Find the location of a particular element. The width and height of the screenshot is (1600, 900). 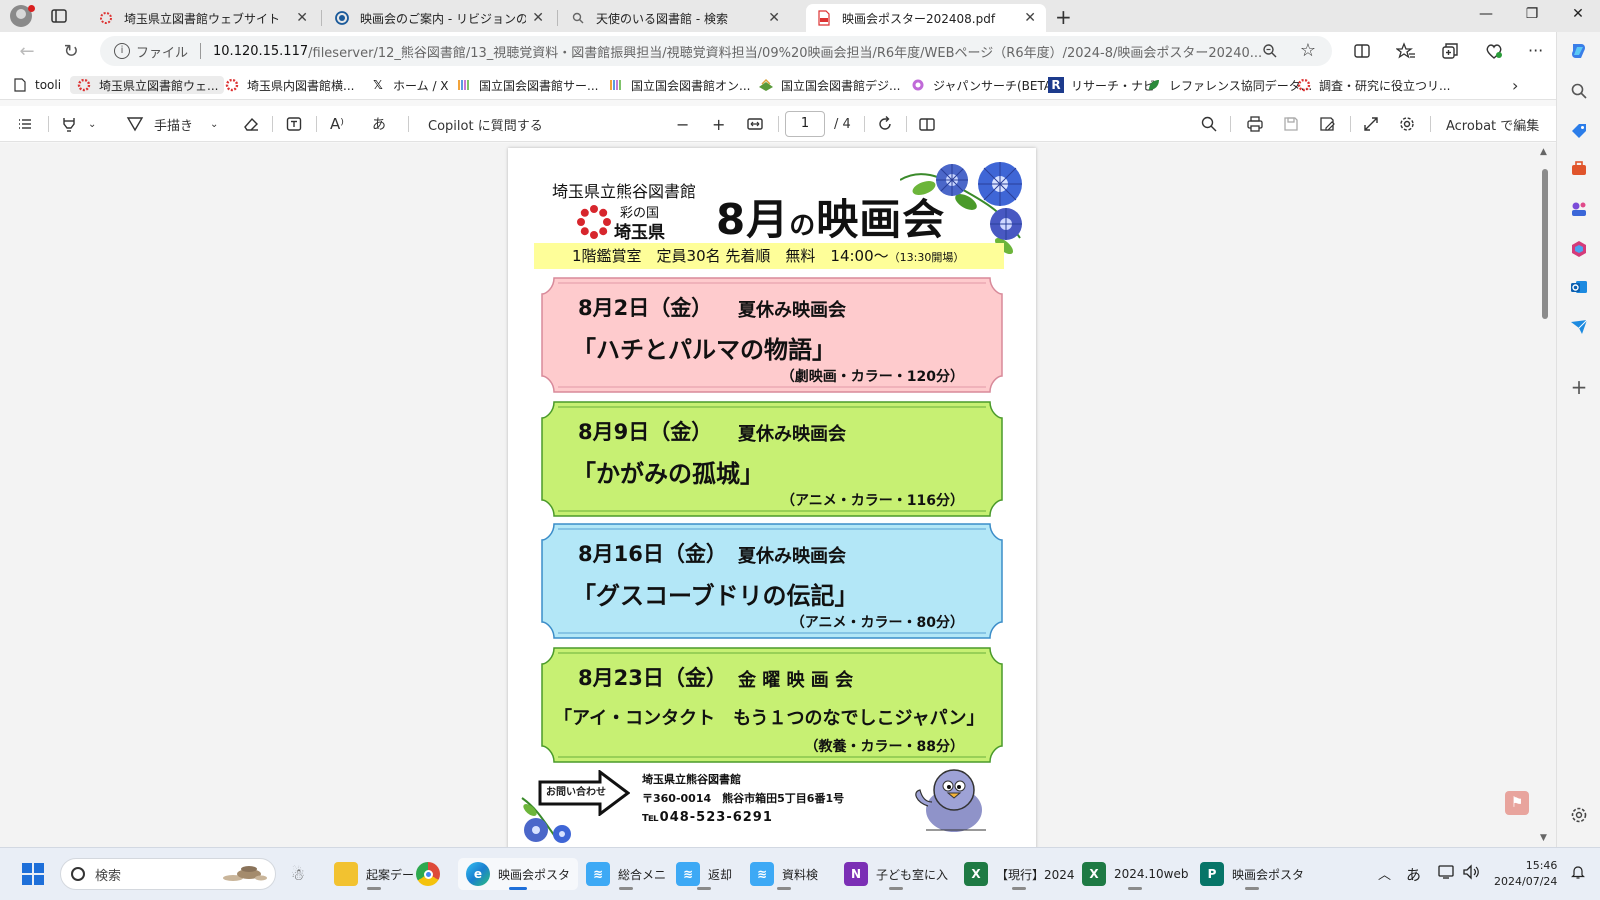

fit-page-icon is located at coordinates (755, 124).